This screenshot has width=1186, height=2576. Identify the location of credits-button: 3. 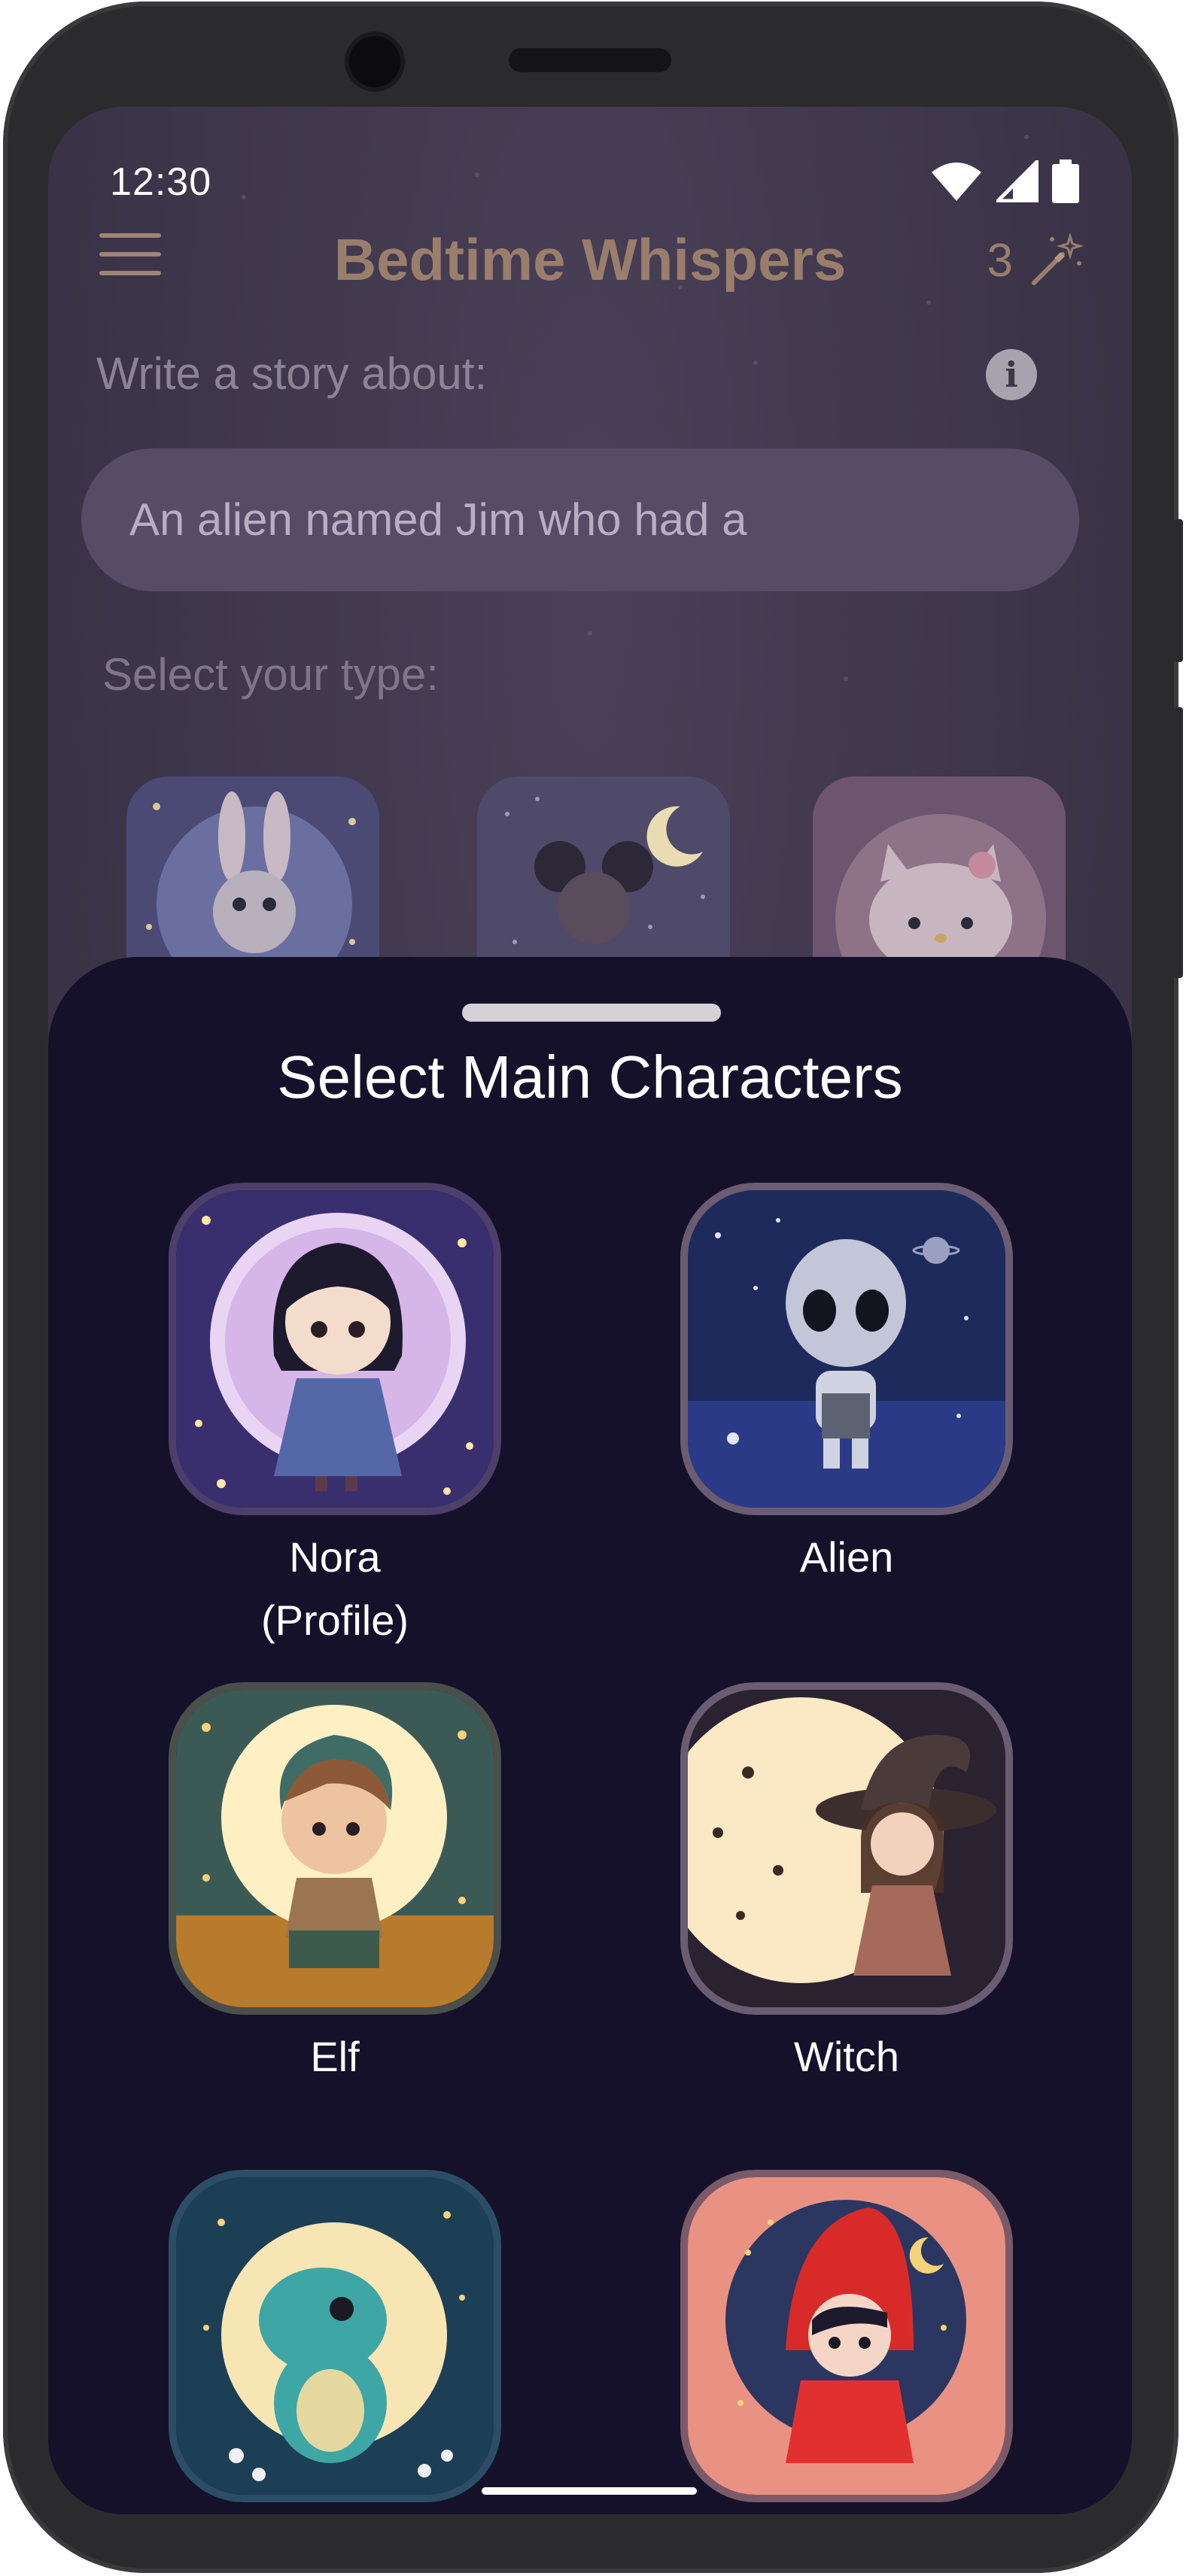
(1035, 260).